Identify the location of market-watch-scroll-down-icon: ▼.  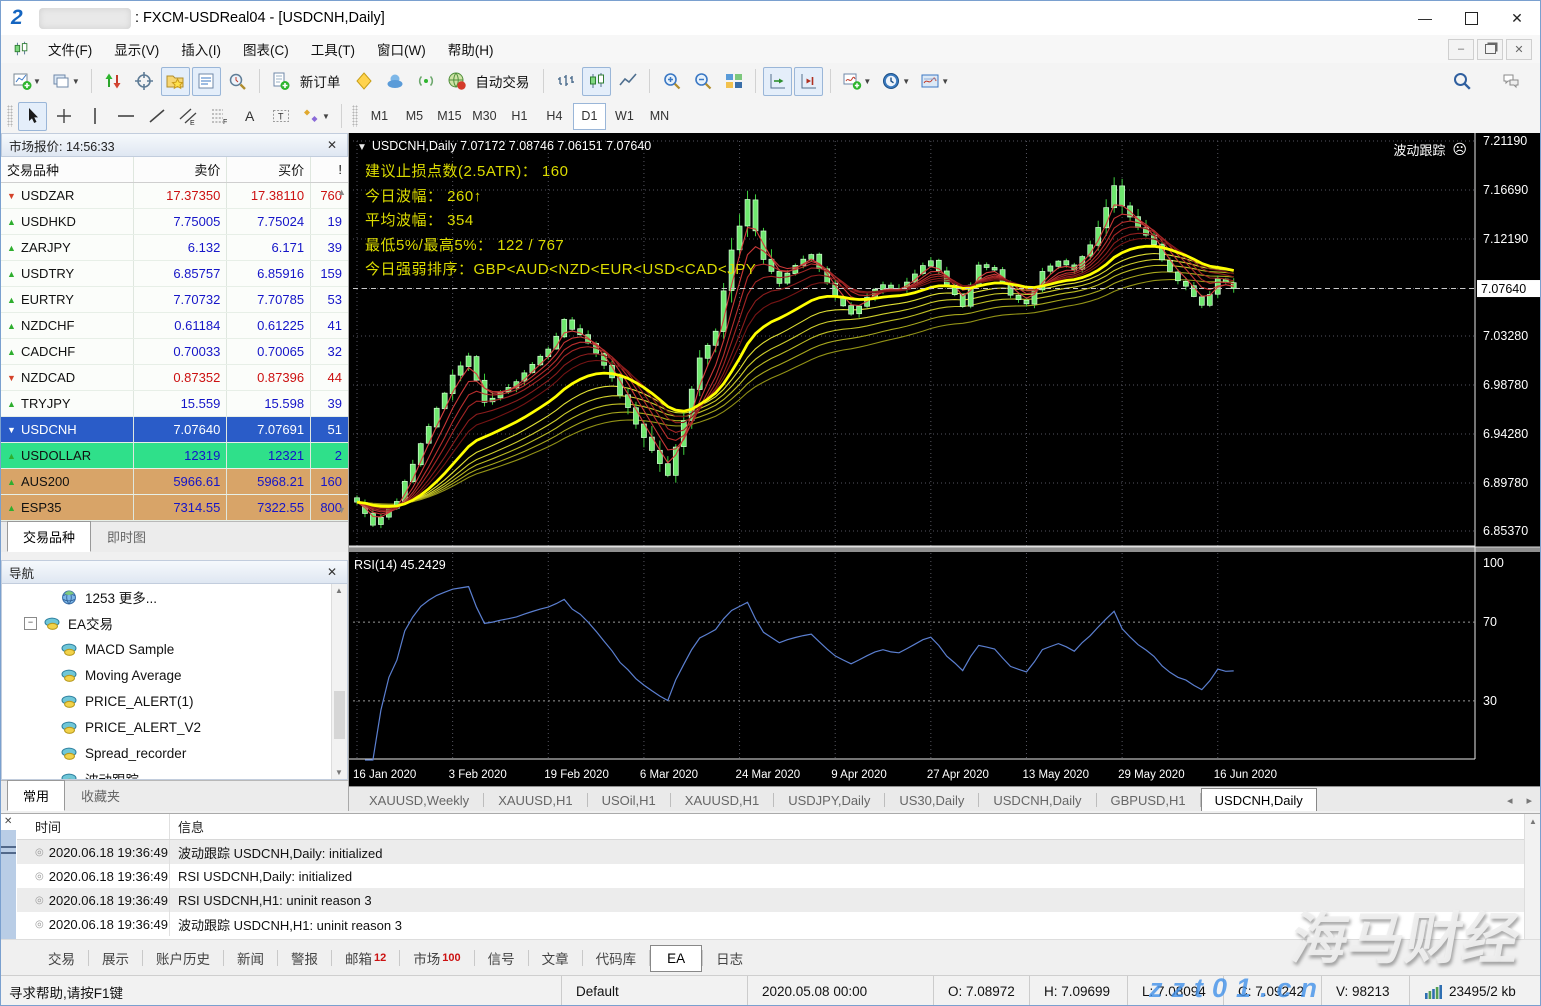
(341, 510).